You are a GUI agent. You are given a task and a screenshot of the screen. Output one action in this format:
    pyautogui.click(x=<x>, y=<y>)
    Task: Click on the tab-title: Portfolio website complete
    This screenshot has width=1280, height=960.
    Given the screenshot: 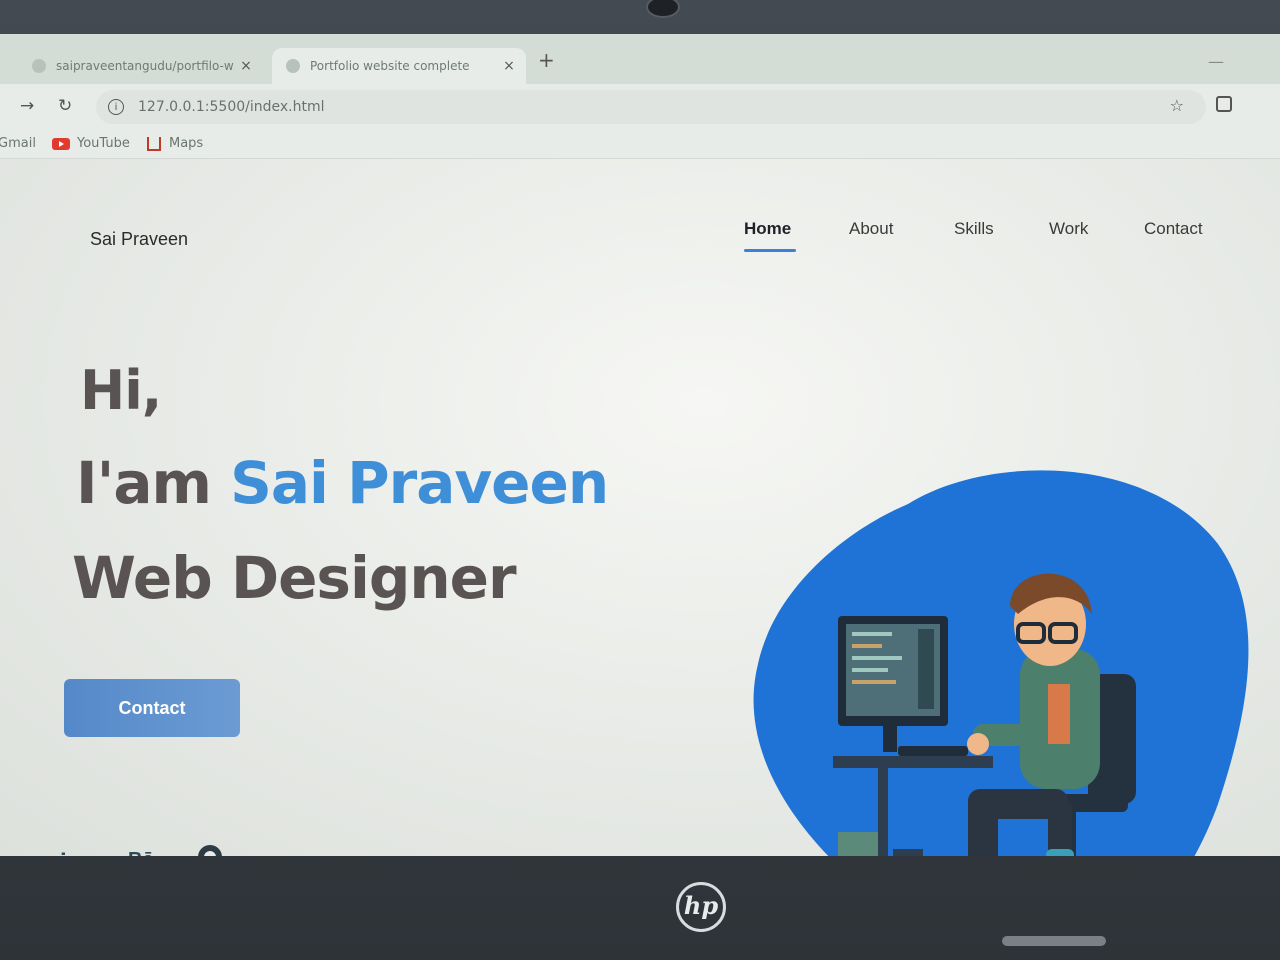 What is the action you would take?
    pyautogui.click(x=390, y=66)
    